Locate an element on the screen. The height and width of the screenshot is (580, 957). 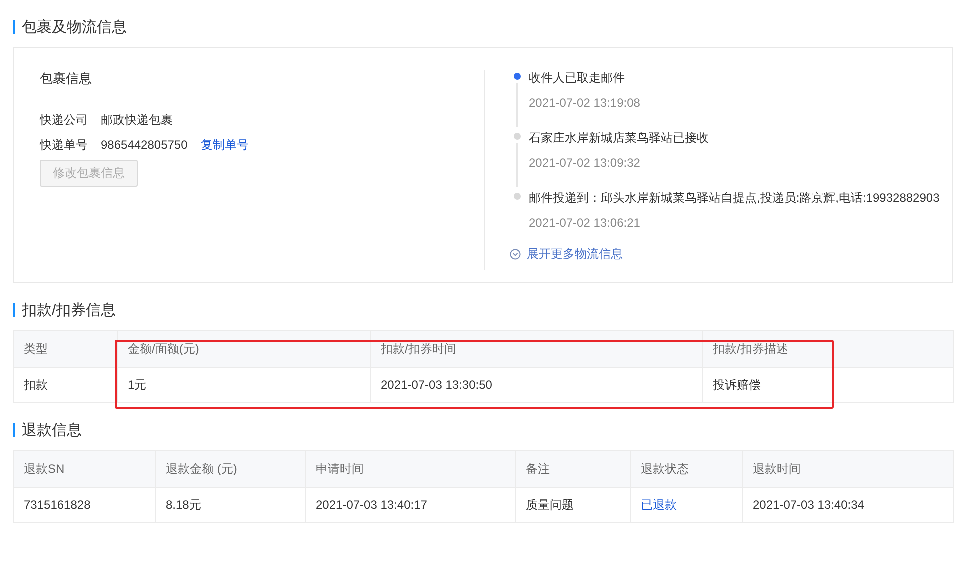
timeline-time: 2021-07-02 13:09:32 is located at coordinates (584, 163).